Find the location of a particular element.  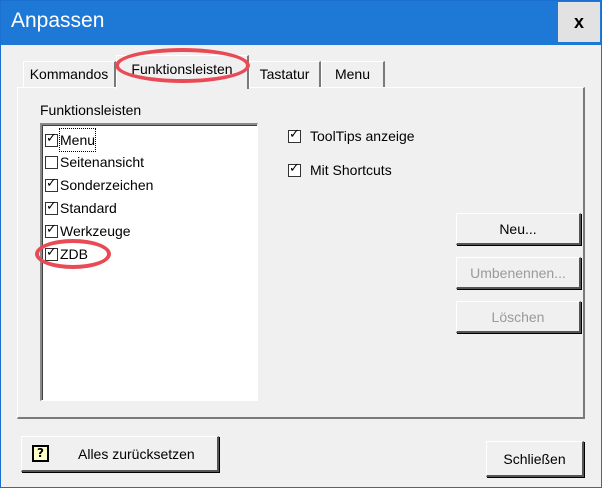

tab-label: Funktionsleisten is located at coordinates (182, 69).